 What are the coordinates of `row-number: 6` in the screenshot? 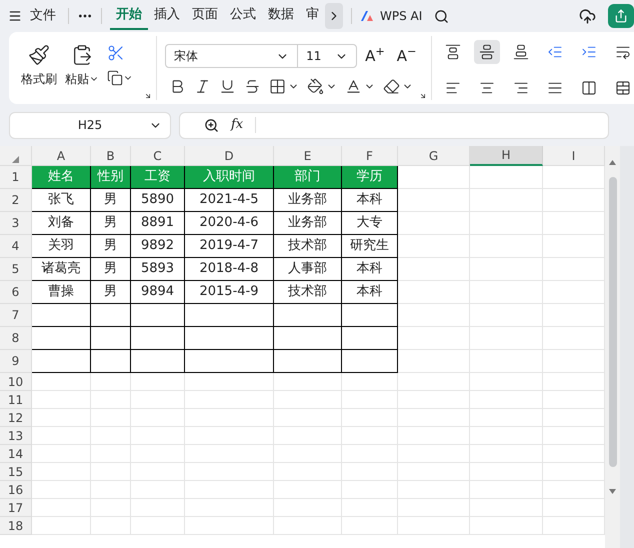 It's located at (16, 292).